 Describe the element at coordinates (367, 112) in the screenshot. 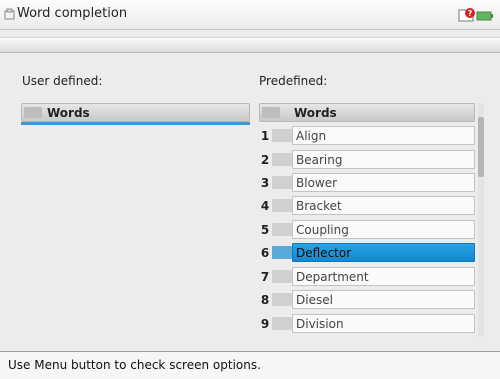

I see `predefined-words-header: Words` at that location.